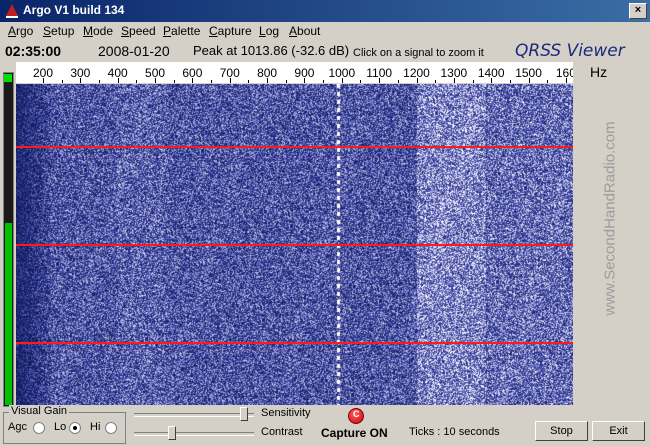  What do you see at coordinates (167, 31) in the screenshot?
I see `menu-item-accel: P` at bounding box center [167, 31].